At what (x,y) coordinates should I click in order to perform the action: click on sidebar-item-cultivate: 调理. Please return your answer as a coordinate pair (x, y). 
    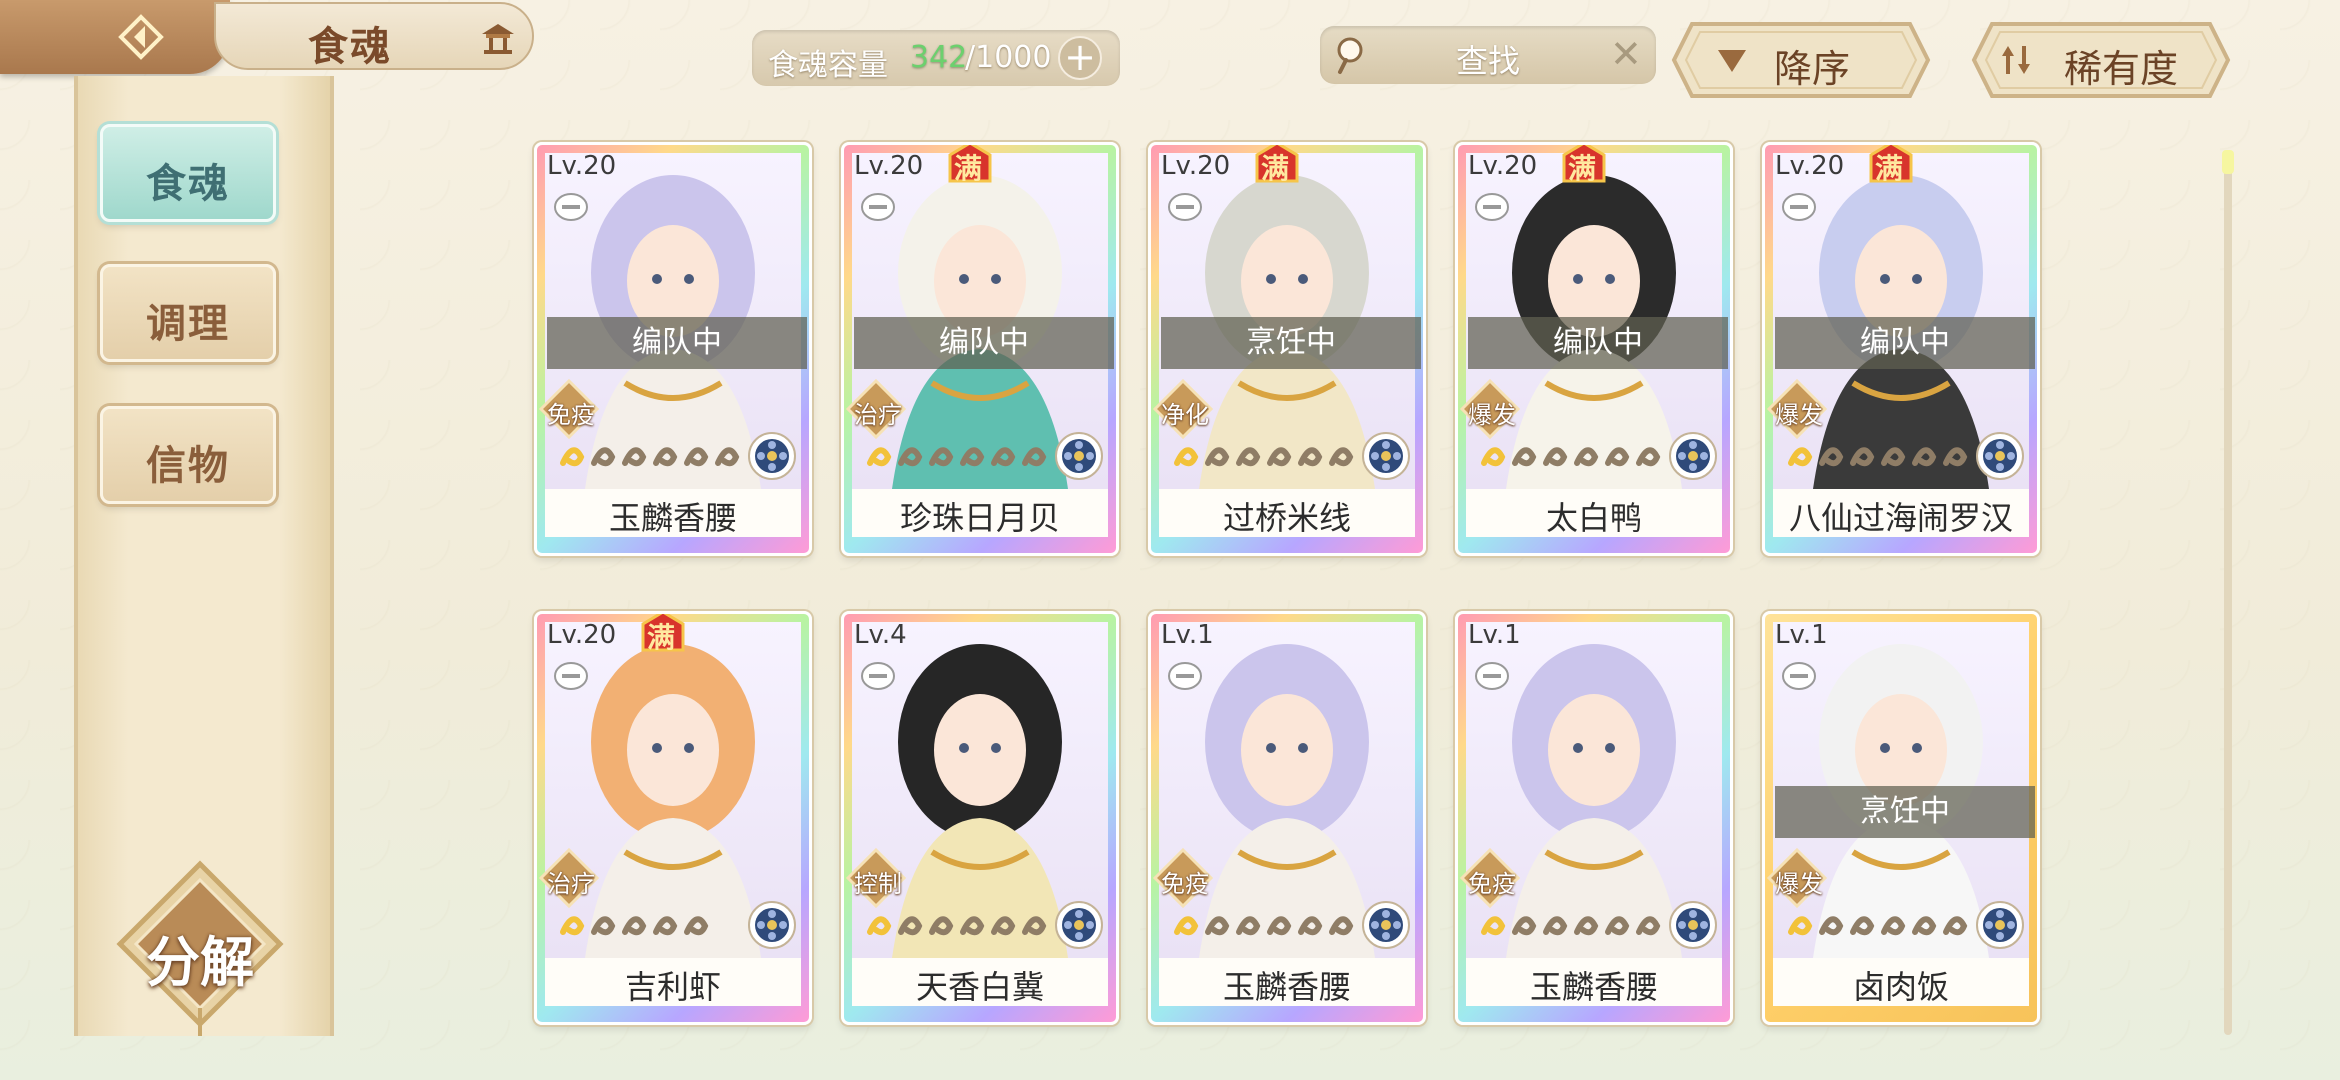
    Looking at the image, I should click on (188, 313).